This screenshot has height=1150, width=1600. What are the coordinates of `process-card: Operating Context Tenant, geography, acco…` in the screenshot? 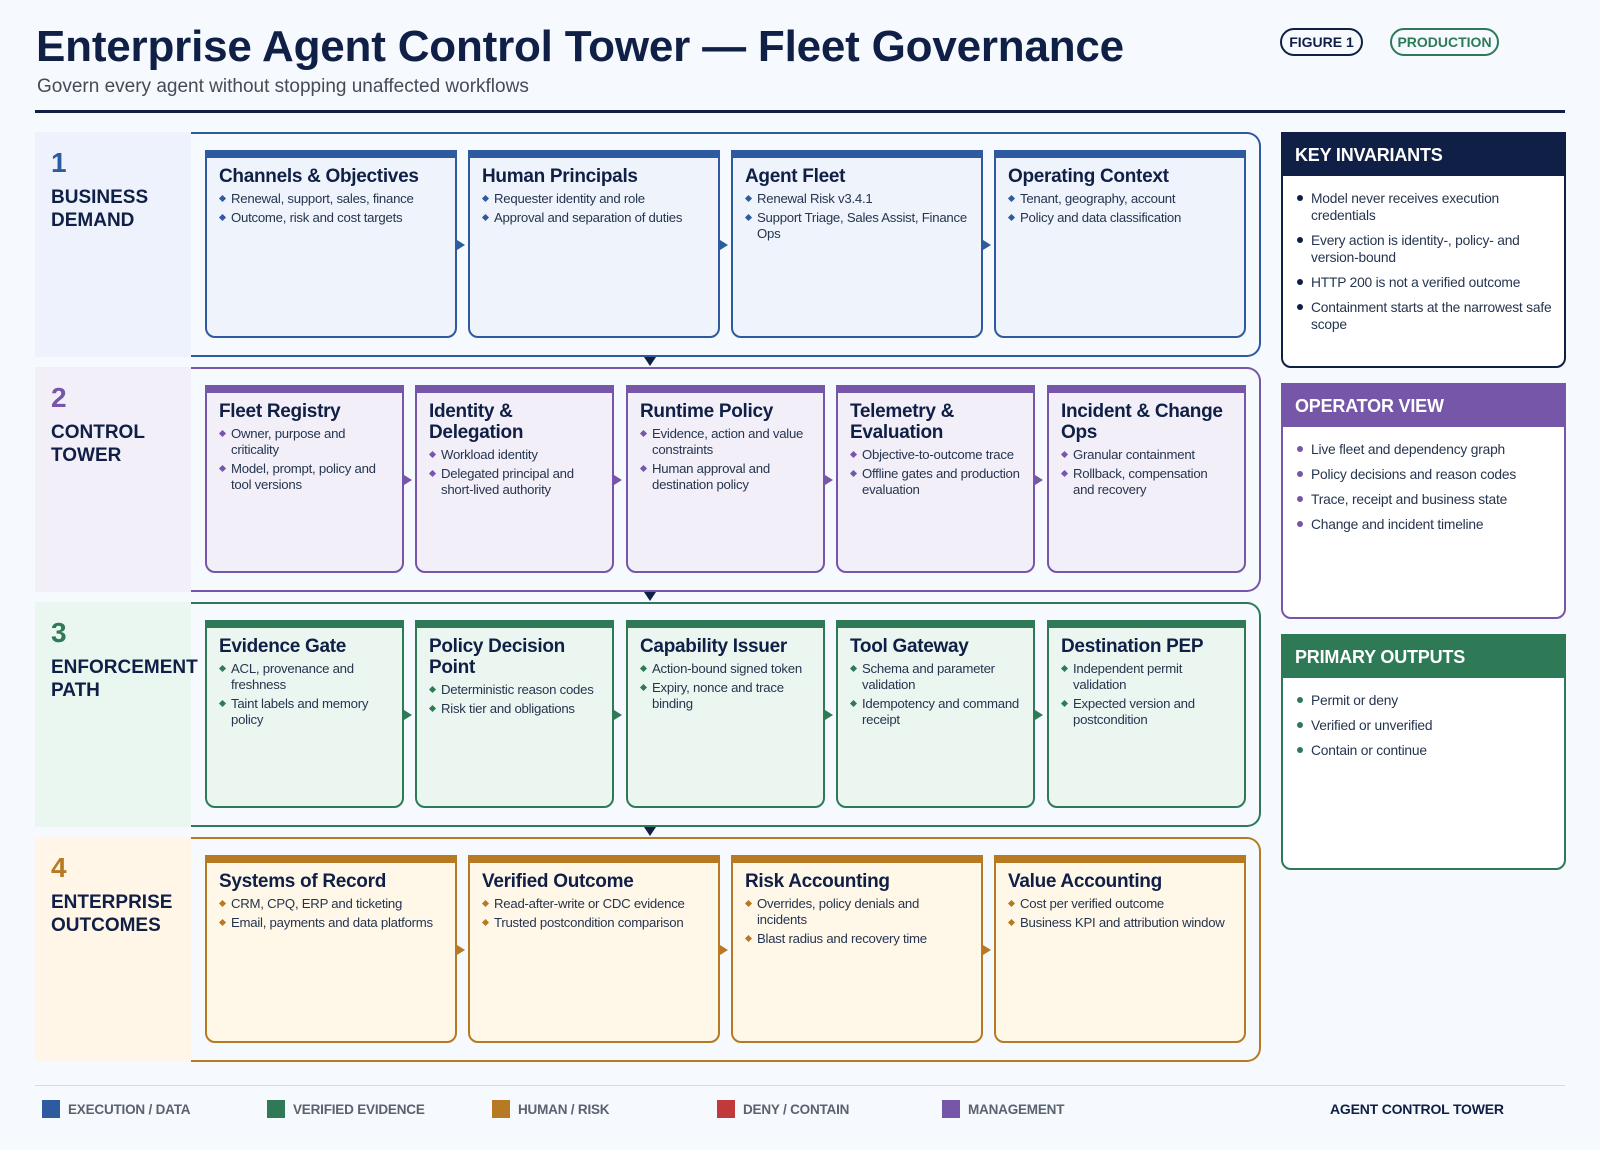 It's located at (1120, 244).